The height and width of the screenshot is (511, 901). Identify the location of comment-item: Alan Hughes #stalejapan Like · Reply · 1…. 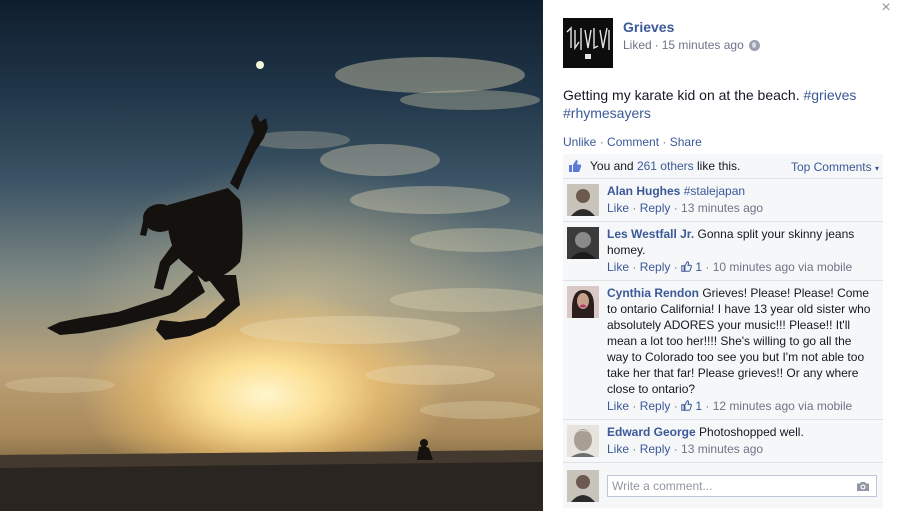
(723, 200).